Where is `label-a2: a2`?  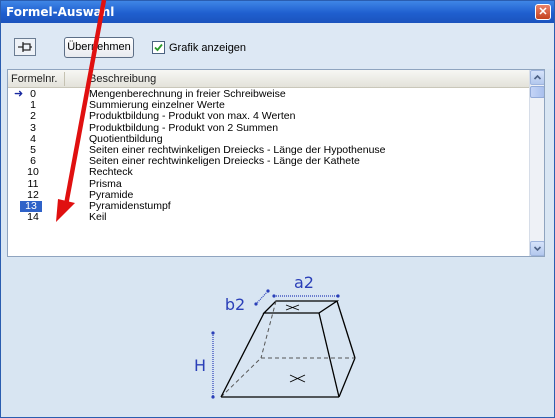 label-a2: a2 is located at coordinates (304, 282).